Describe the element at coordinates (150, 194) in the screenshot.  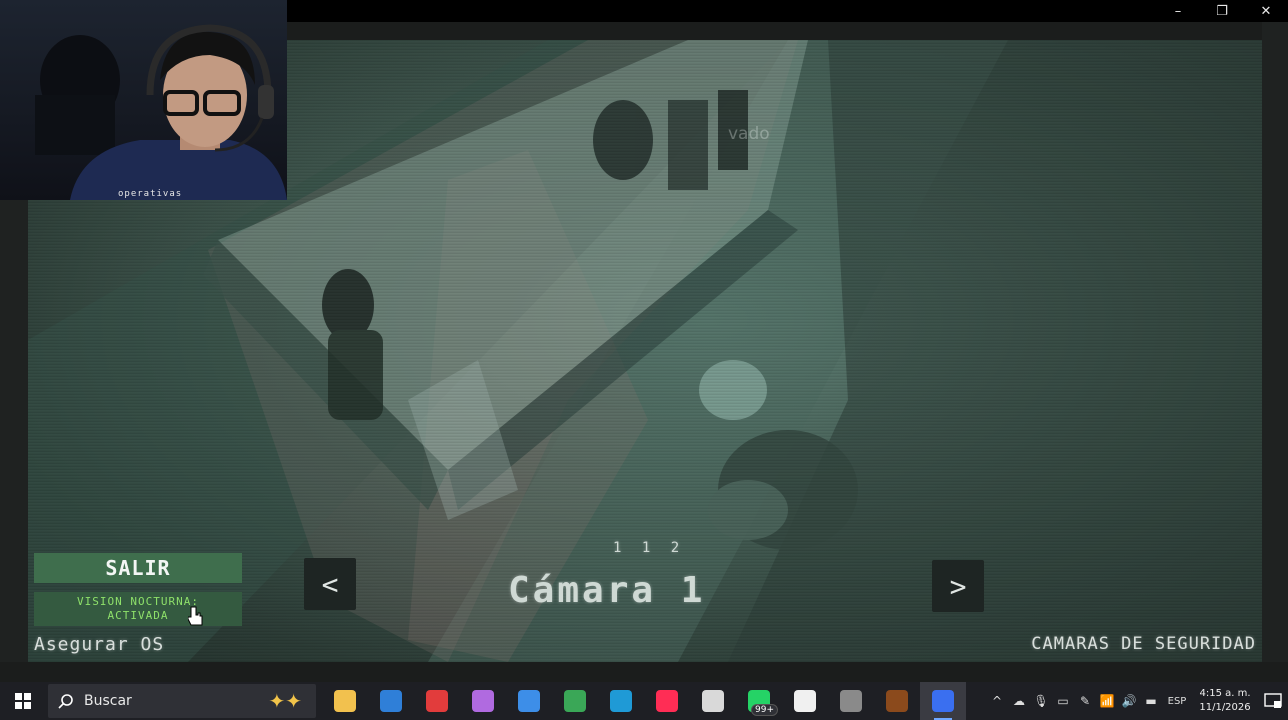
I see `webcam-caption: operativas` at that location.